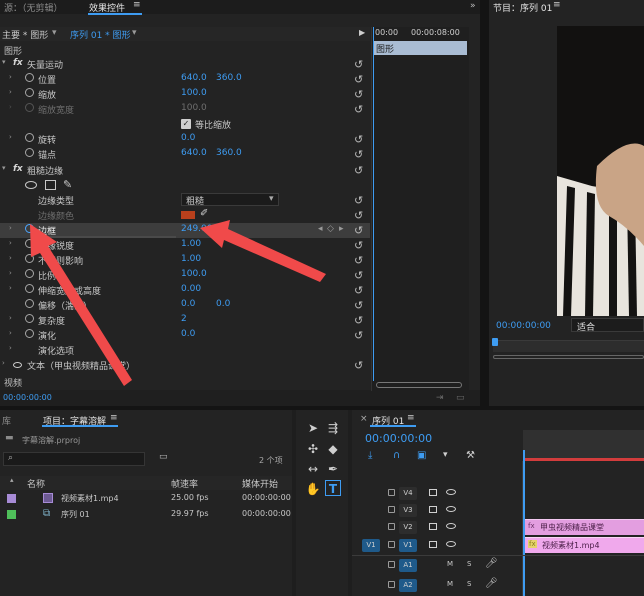  I want to click on red-arrow-right, so click(263, 251).